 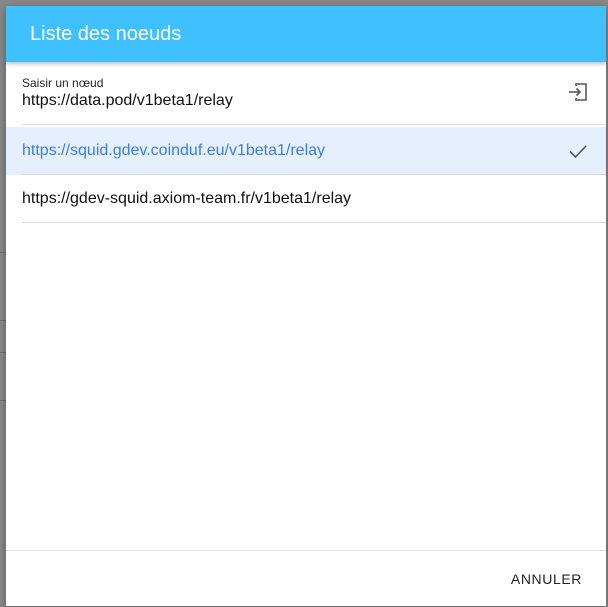 What do you see at coordinates (106, 34) in the screenshot?
I see `dialog-title: Liste des noeuds` at bounding box center [106, 34].